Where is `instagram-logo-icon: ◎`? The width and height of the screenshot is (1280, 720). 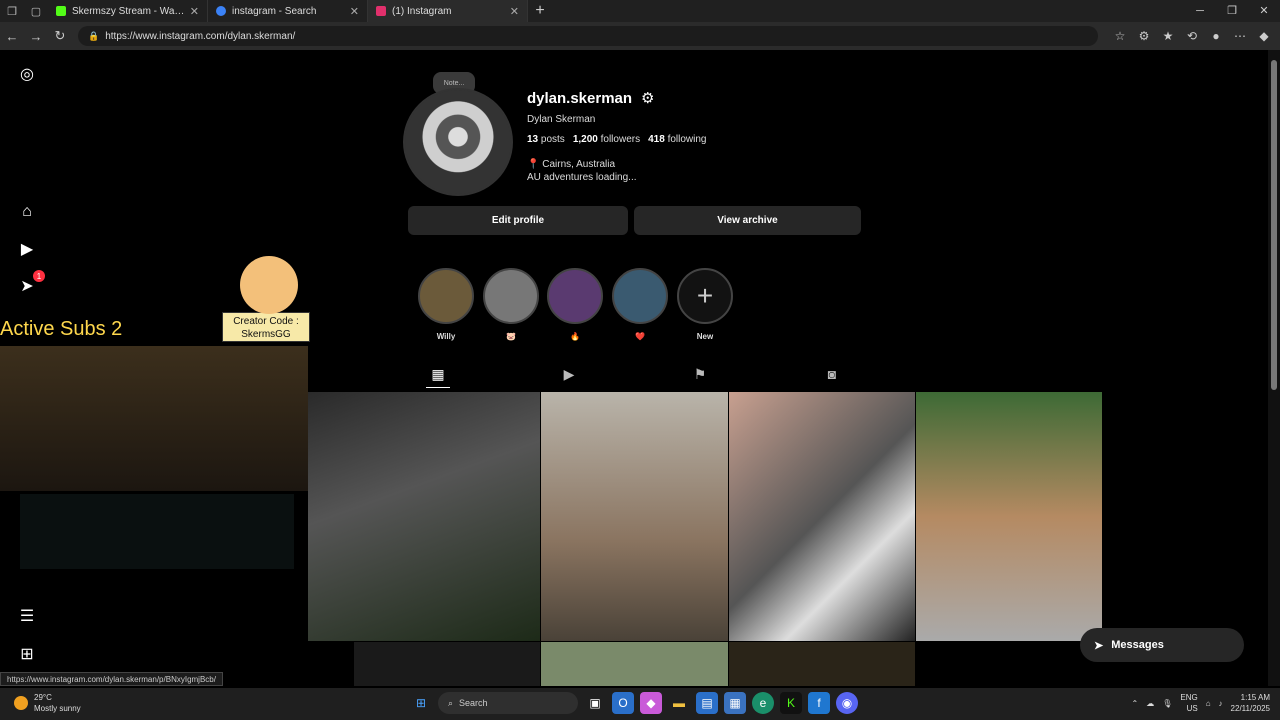
instagram-logo-icon: ◎ is located at coordinates (27, 74).